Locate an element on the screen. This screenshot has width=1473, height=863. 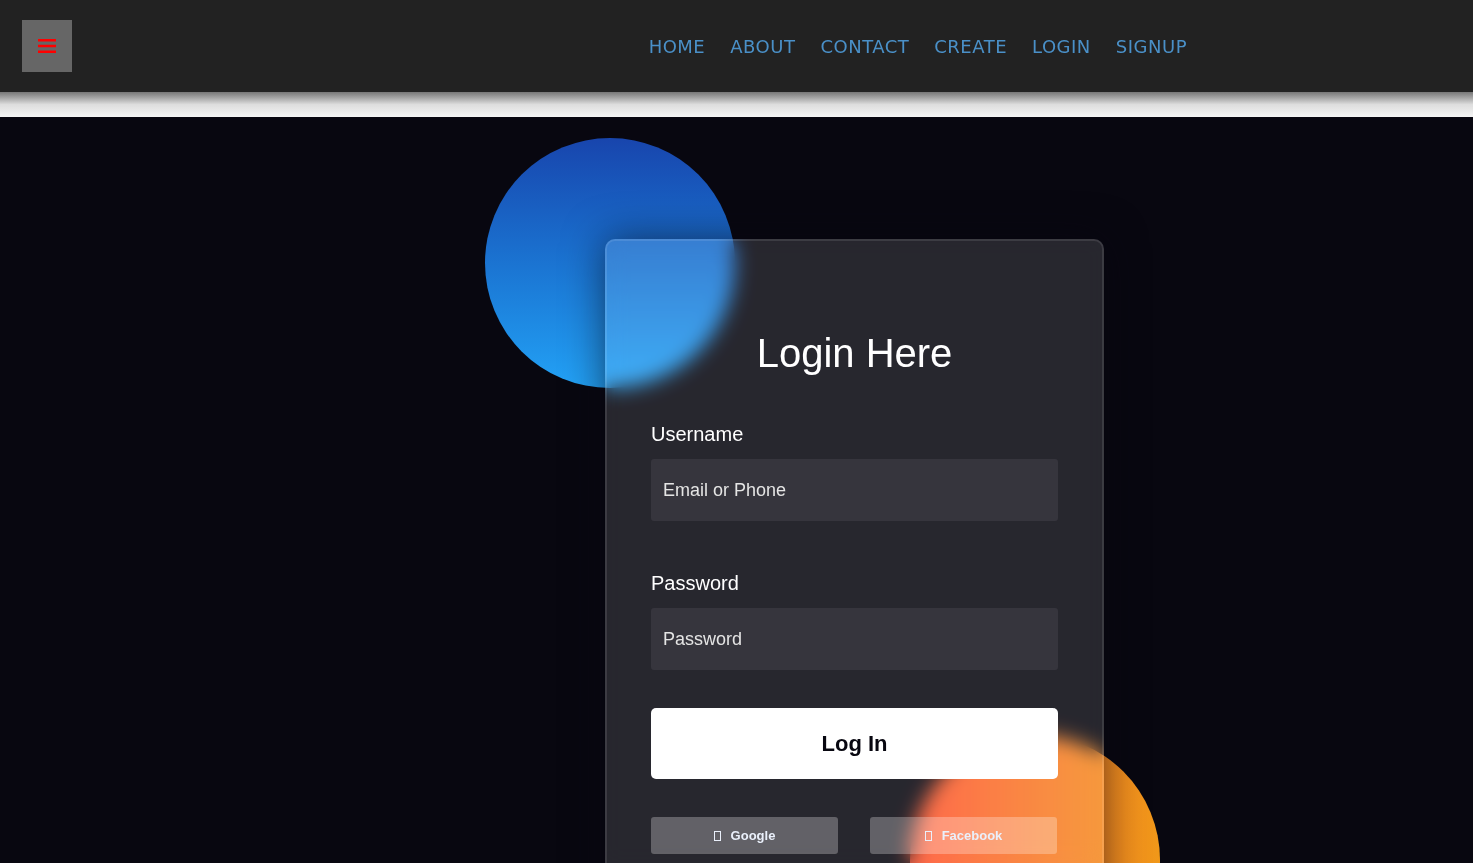
field-label: Password is located at coordinates (695, 583).